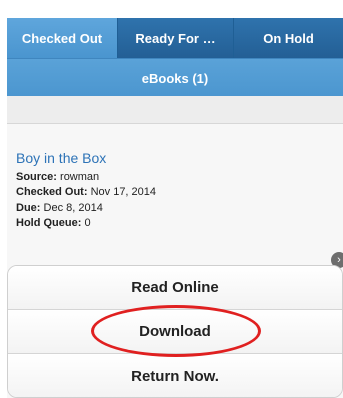 The width and height of the screenshot is (343, 398). What do you see at coordinates (73, 208) in the screenshot?
I see `due-value: Dec 8, 2014` at bounding box center [73, 208].